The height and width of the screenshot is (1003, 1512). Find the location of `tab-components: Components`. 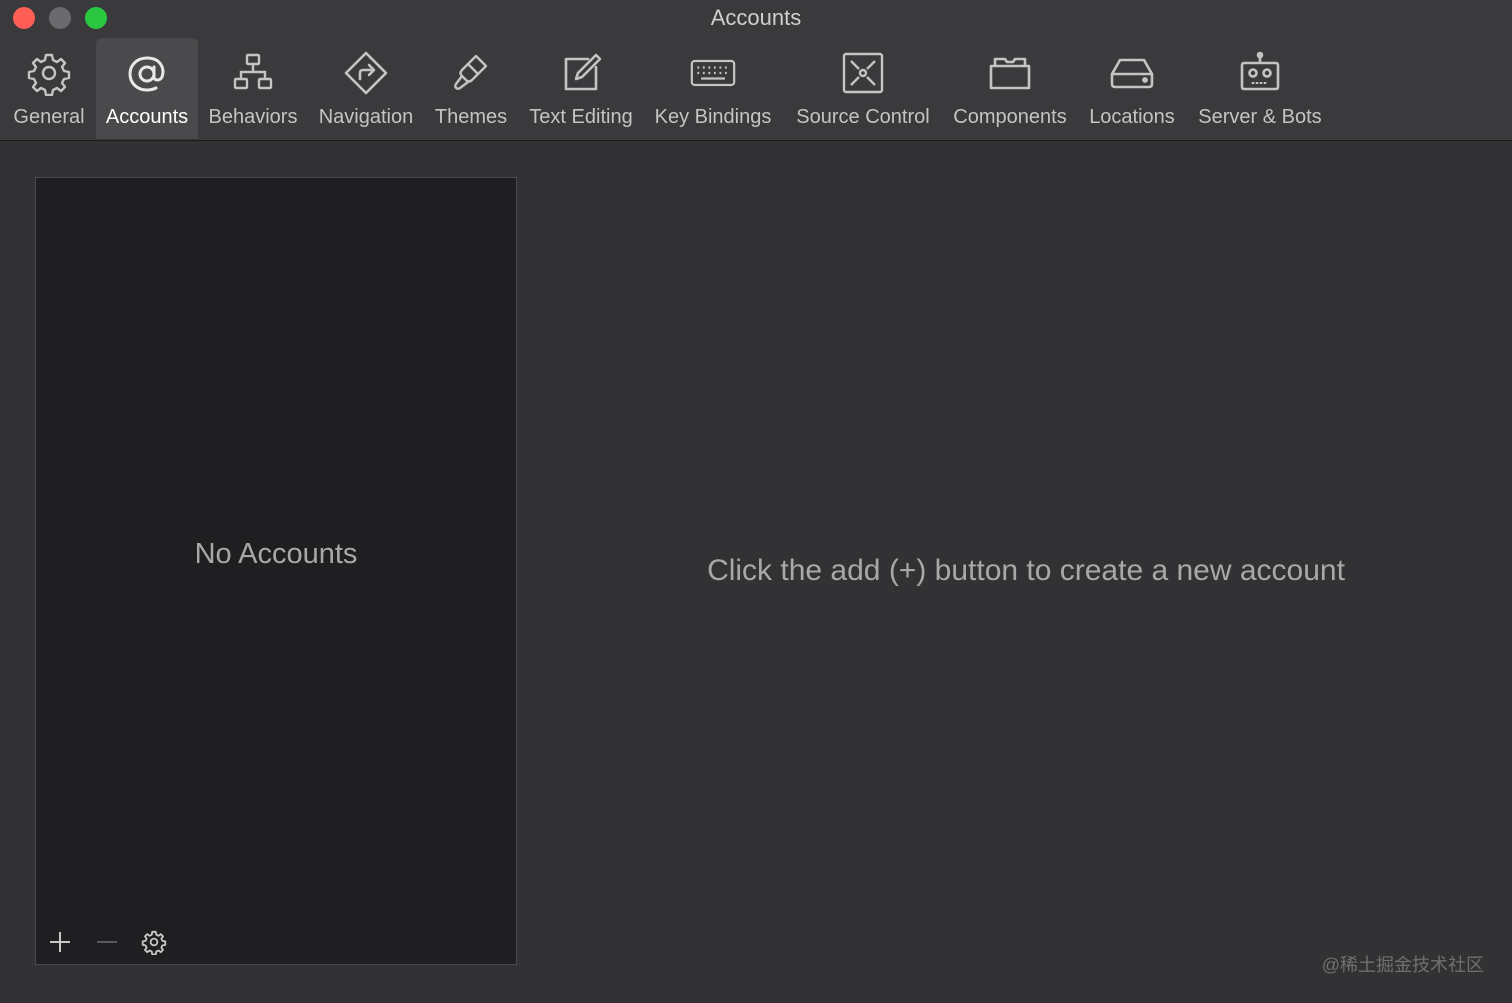

tab-components: Components is located at coordinates (1010, 88).